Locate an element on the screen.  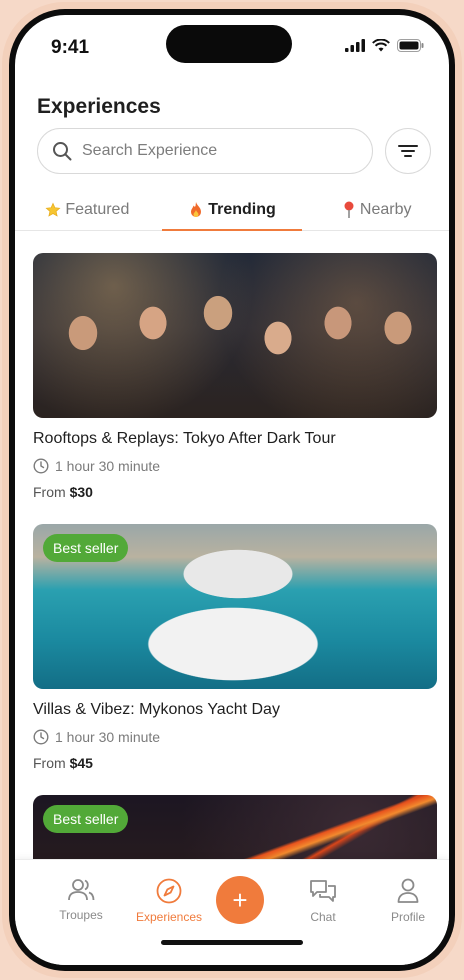
bottom-navigation: Troupes Experiences + Chat Profile is located at coordinates (232, 912).